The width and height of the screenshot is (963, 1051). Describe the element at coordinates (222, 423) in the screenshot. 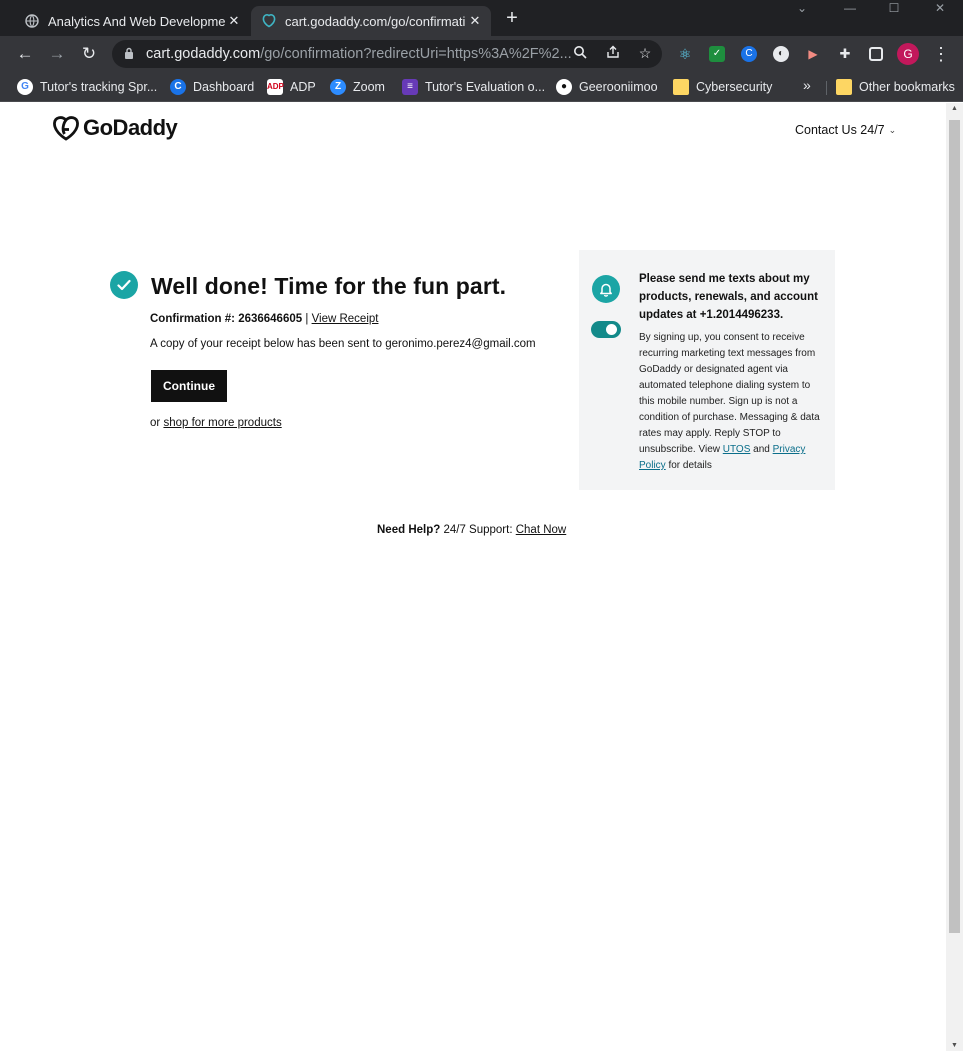

I see `shop-more-products-link: shop for more products` at that location.